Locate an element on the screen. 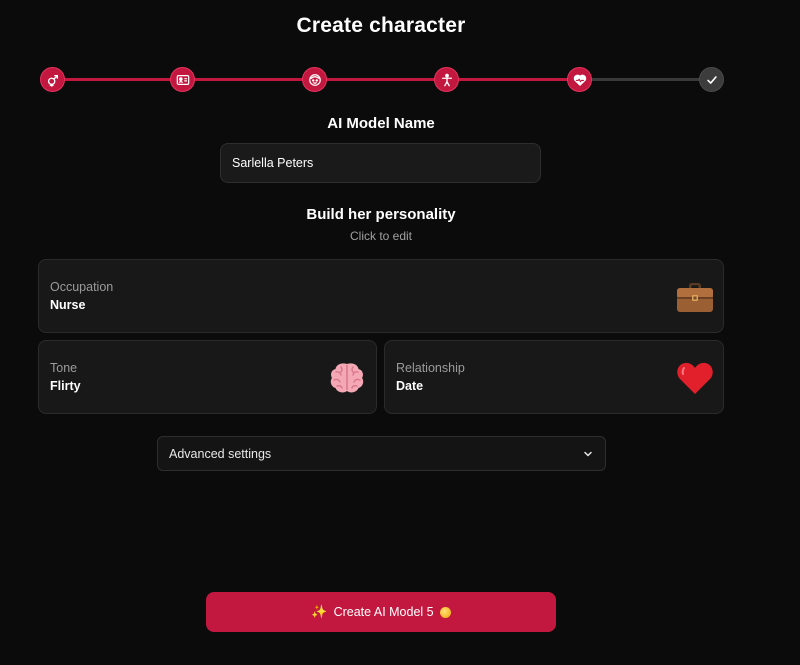  create-ai-model-button: ✨ Create AI Model 5 is located at coordinates (381, 612).